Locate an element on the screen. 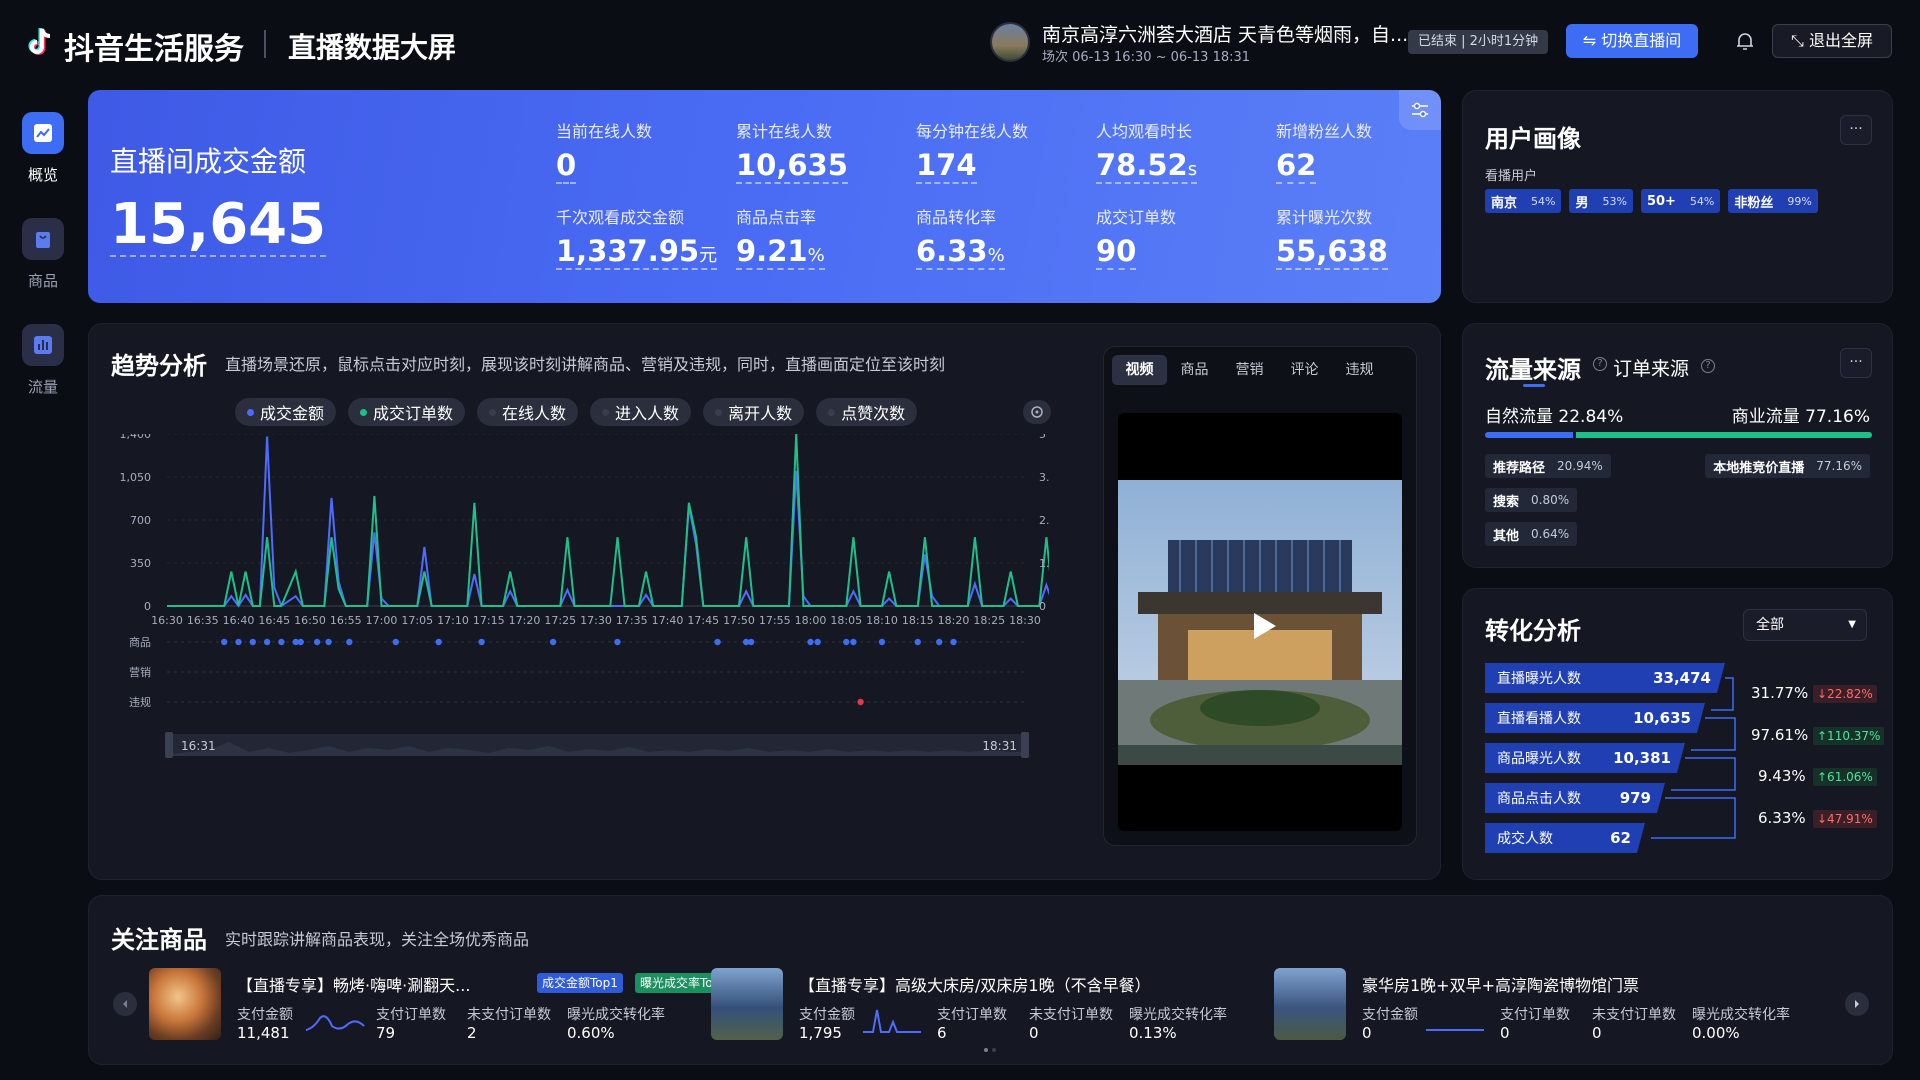 The width and height of the screenshot is (1920, 1080). pay-amount: 0 is located at coordinates (1367, 1033).